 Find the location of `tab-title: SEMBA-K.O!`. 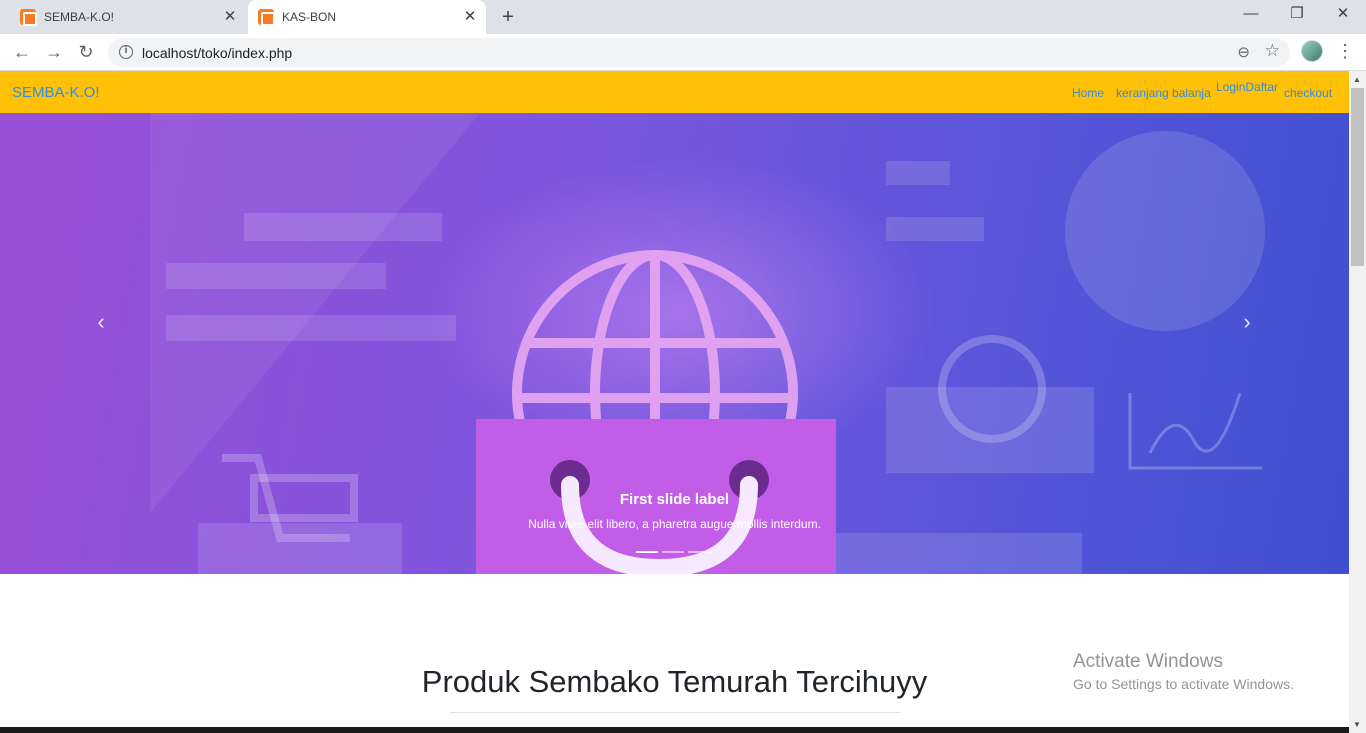

tab-title: SEMBA-K.O! is located at coordinates (79, 17).